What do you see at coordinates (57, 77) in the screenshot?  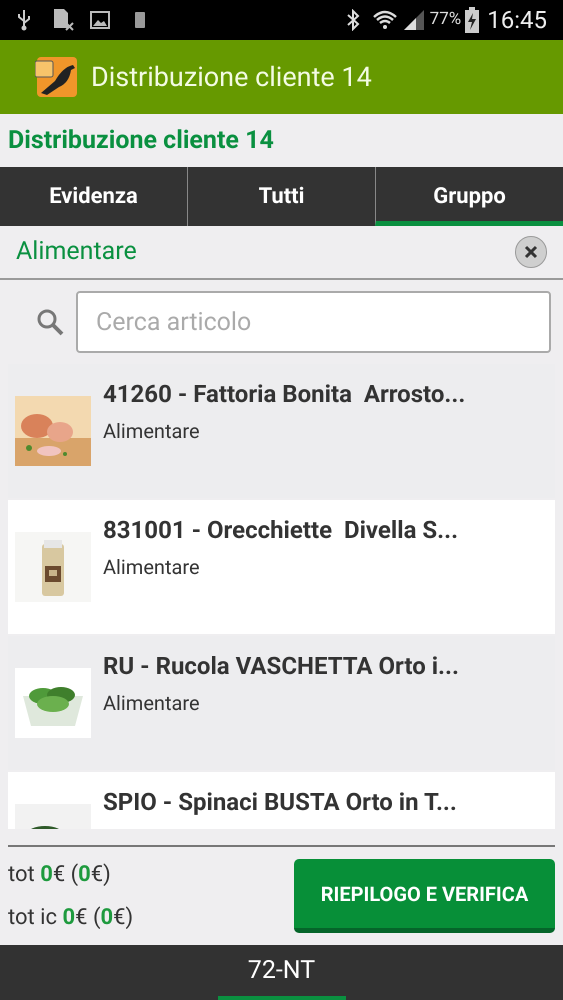 I see `app-logo-icon` at bounding box center [57, 77].